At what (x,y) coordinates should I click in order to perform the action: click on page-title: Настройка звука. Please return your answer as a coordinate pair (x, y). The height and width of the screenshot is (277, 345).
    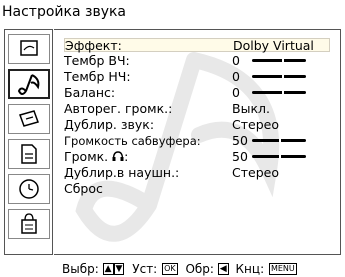
    Looking at the image, I should click on (64, 12).